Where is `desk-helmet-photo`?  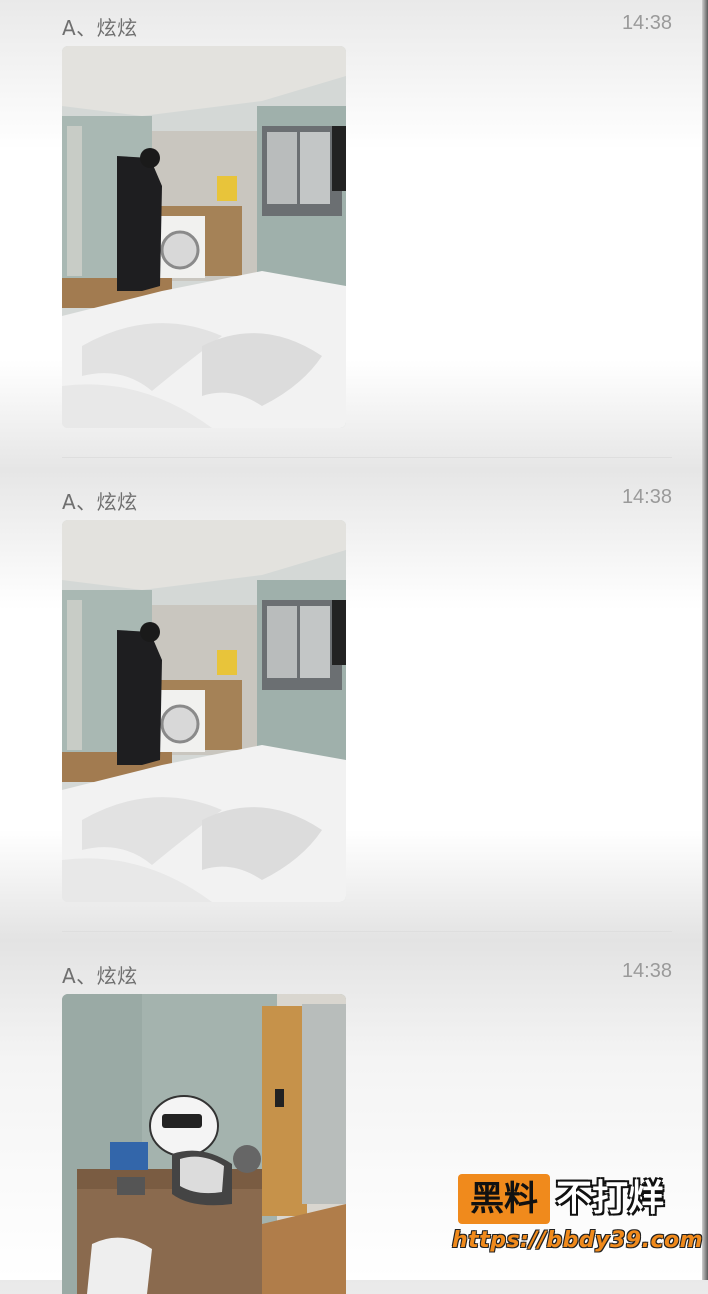 desk-helmet-photo is located at coordinates (204, 1144).